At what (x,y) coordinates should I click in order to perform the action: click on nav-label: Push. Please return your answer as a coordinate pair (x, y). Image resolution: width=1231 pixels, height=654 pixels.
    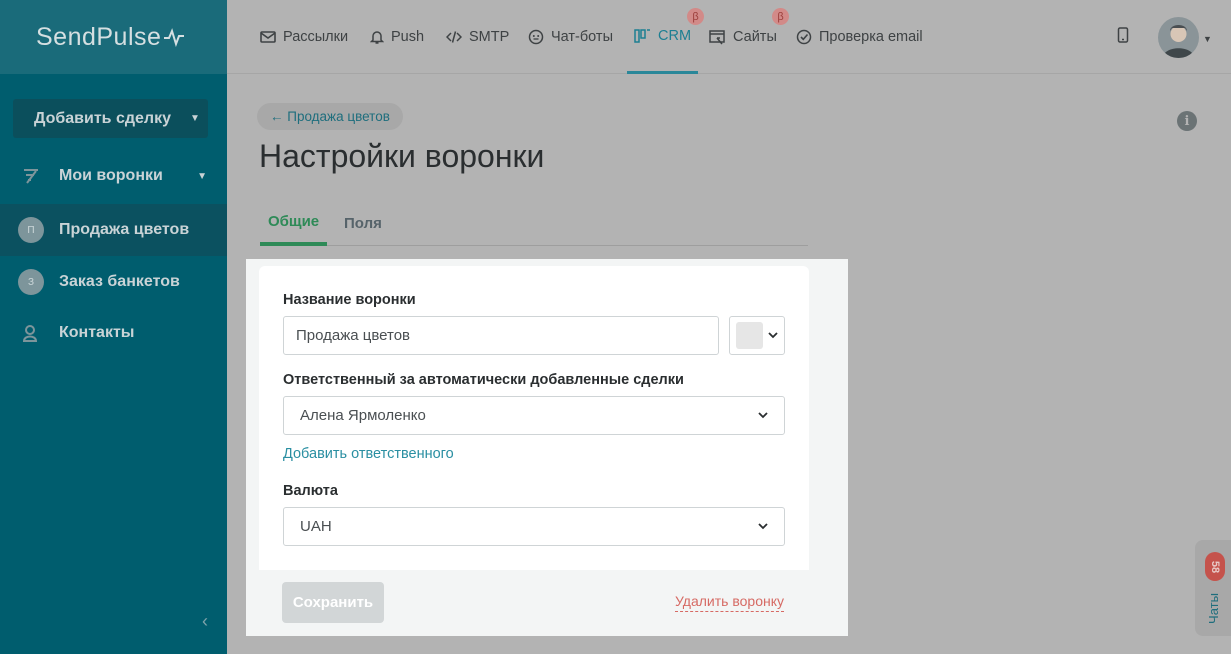
    Looking at the image, I should click on (408, 37).